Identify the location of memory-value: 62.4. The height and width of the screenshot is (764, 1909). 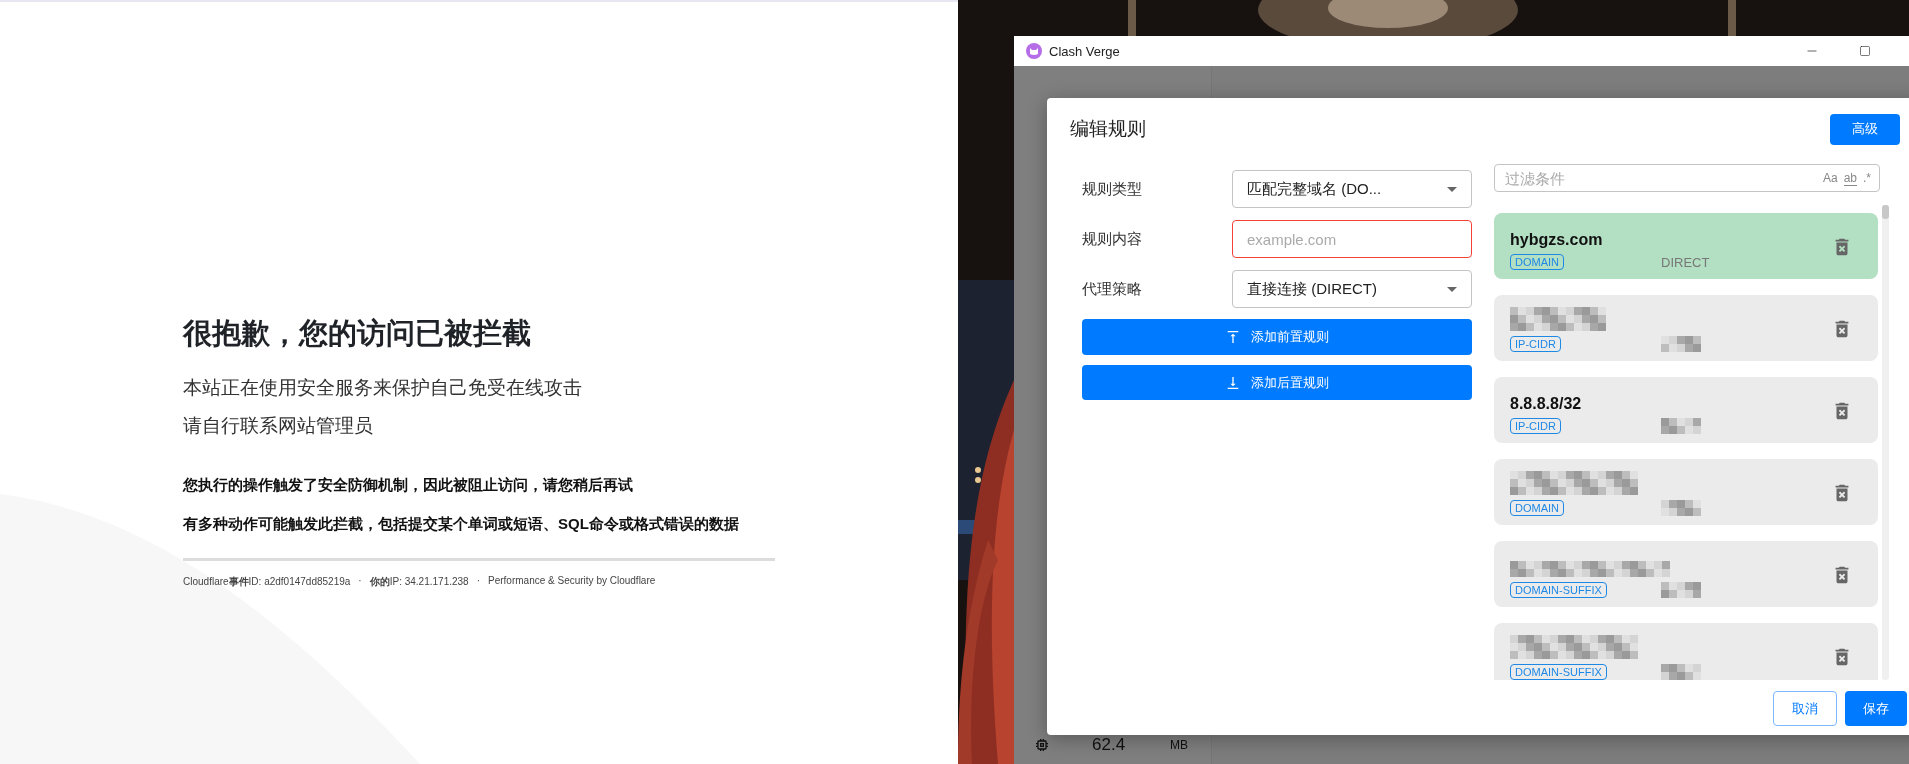
(1109, 745).